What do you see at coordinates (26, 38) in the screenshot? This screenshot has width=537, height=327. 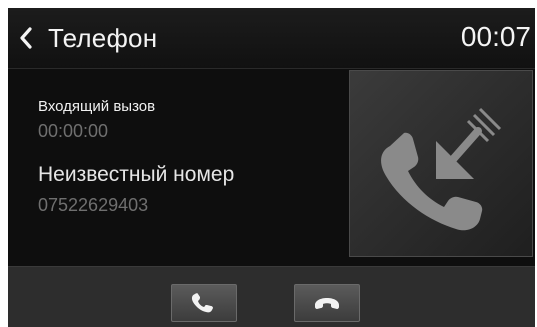 I see `chevron-left-icon` at bounding box center [26, 38].